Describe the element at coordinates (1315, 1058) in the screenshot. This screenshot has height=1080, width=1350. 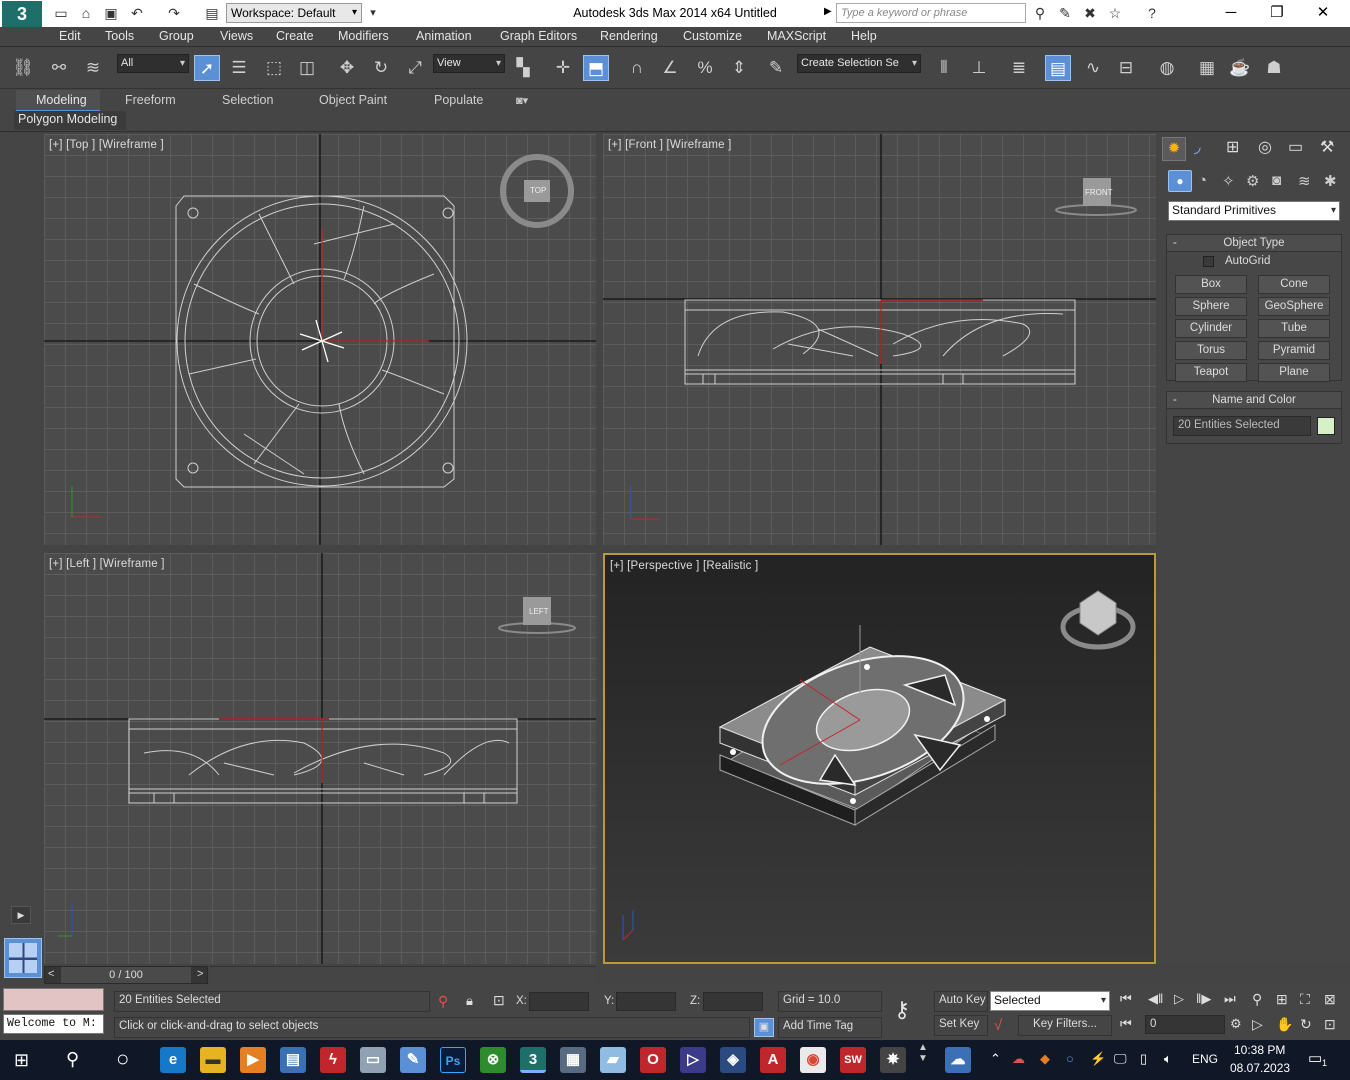
I see `notification-center-icon: ▭` at that location.